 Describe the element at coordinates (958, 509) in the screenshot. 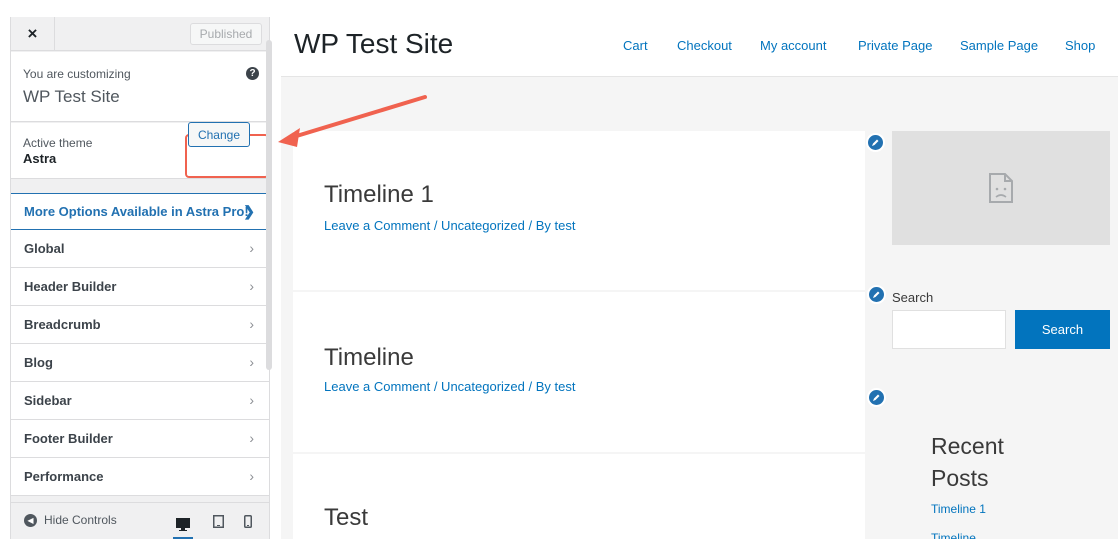

I see `recent-post-link: Timeline 1` at that location.